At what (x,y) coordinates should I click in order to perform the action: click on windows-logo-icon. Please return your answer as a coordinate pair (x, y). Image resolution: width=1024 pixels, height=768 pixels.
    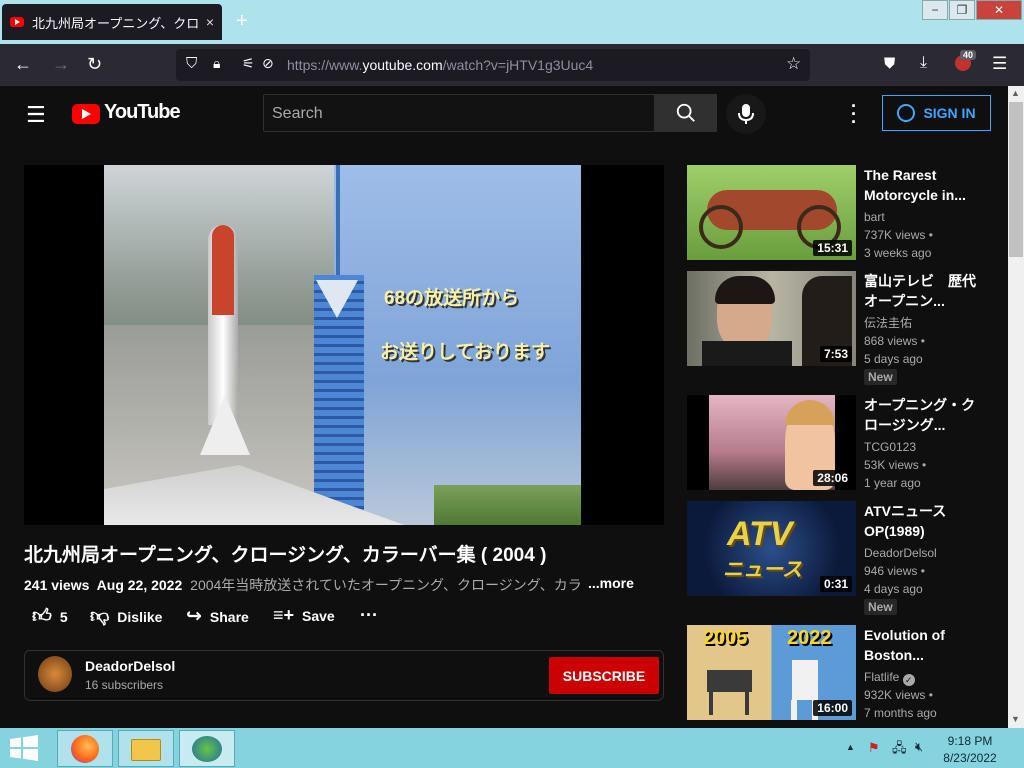
    Looking at the image, I should click on (24, 748).